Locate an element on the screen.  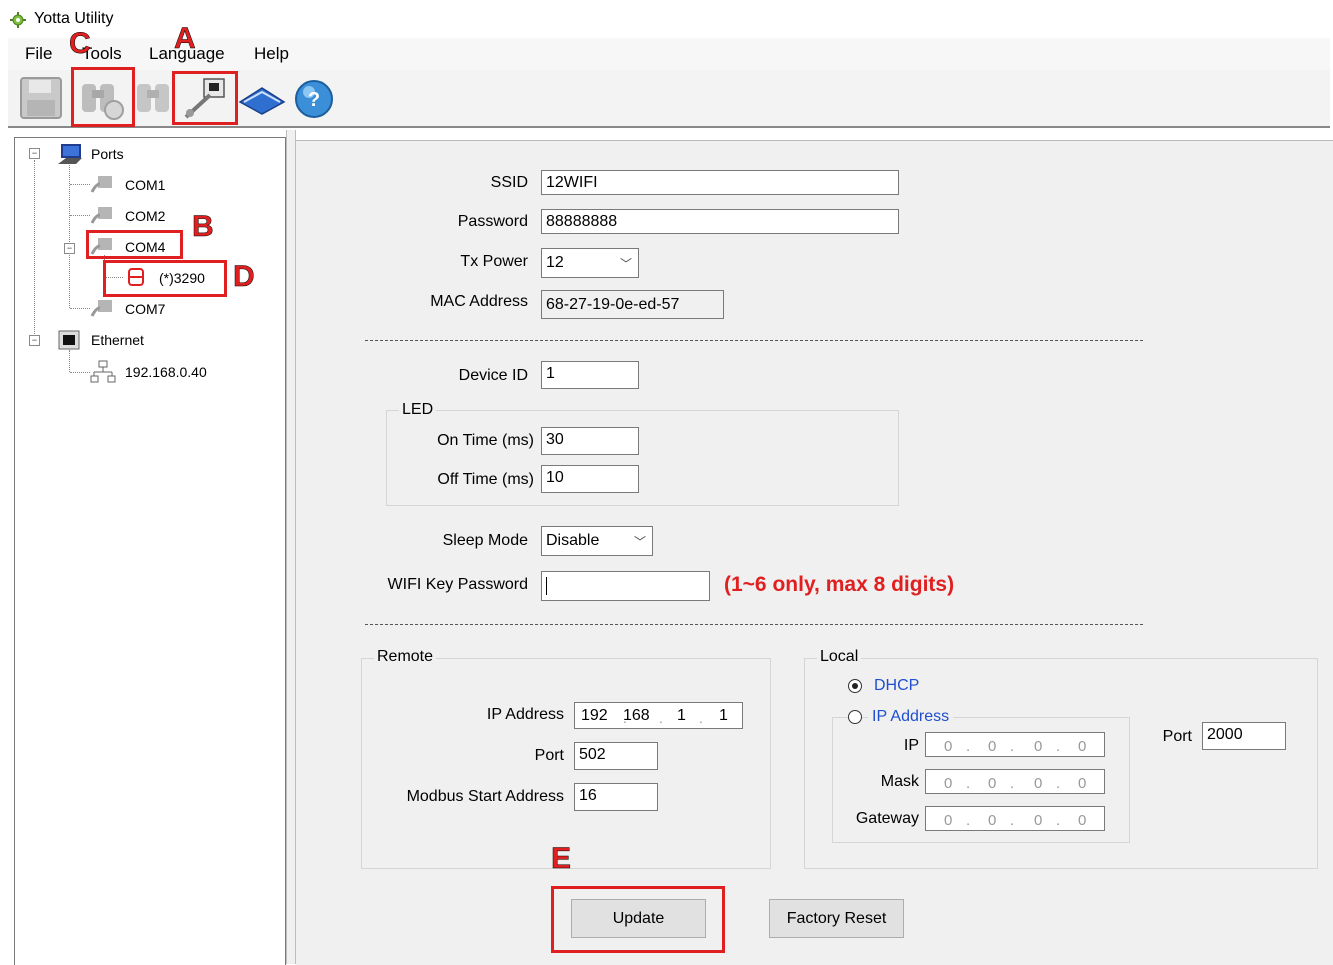
collapse-ethernet-icon: − is located at coordinates (34, 340).